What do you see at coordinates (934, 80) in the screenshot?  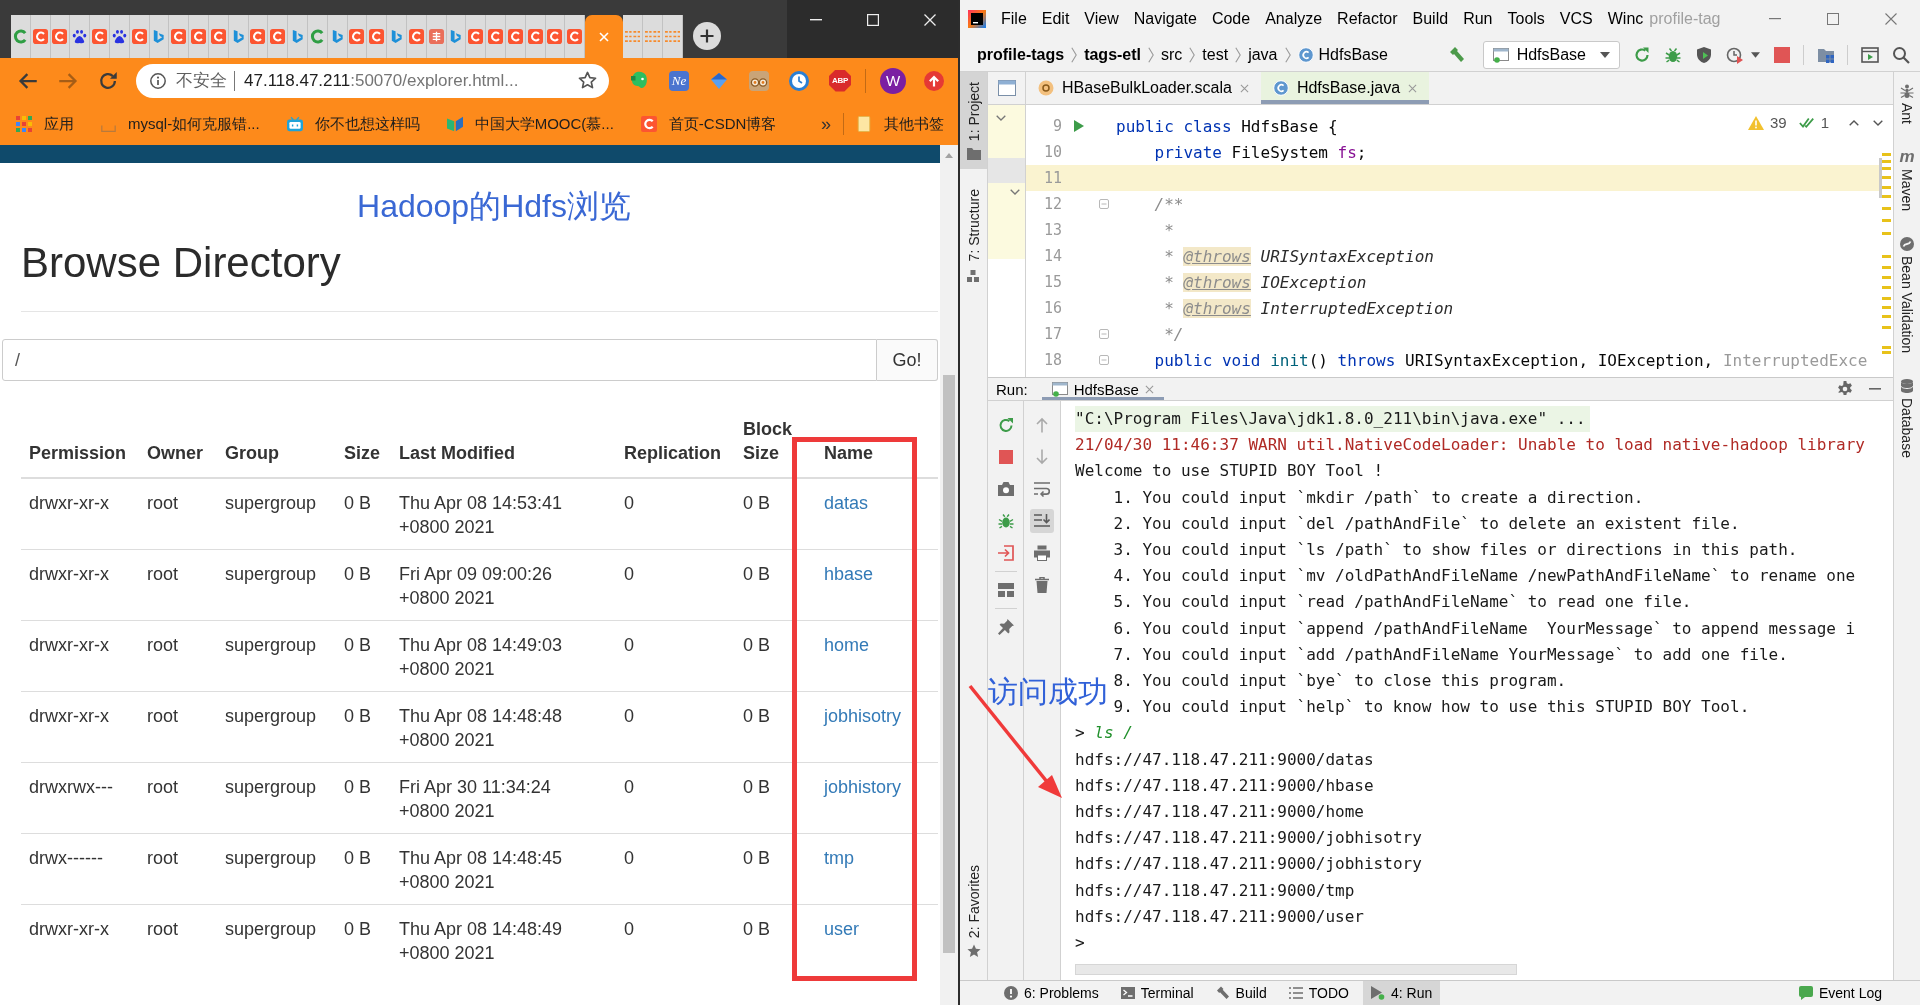 I see `up-arrow-circle-icon` at bounding box center [934, 80].